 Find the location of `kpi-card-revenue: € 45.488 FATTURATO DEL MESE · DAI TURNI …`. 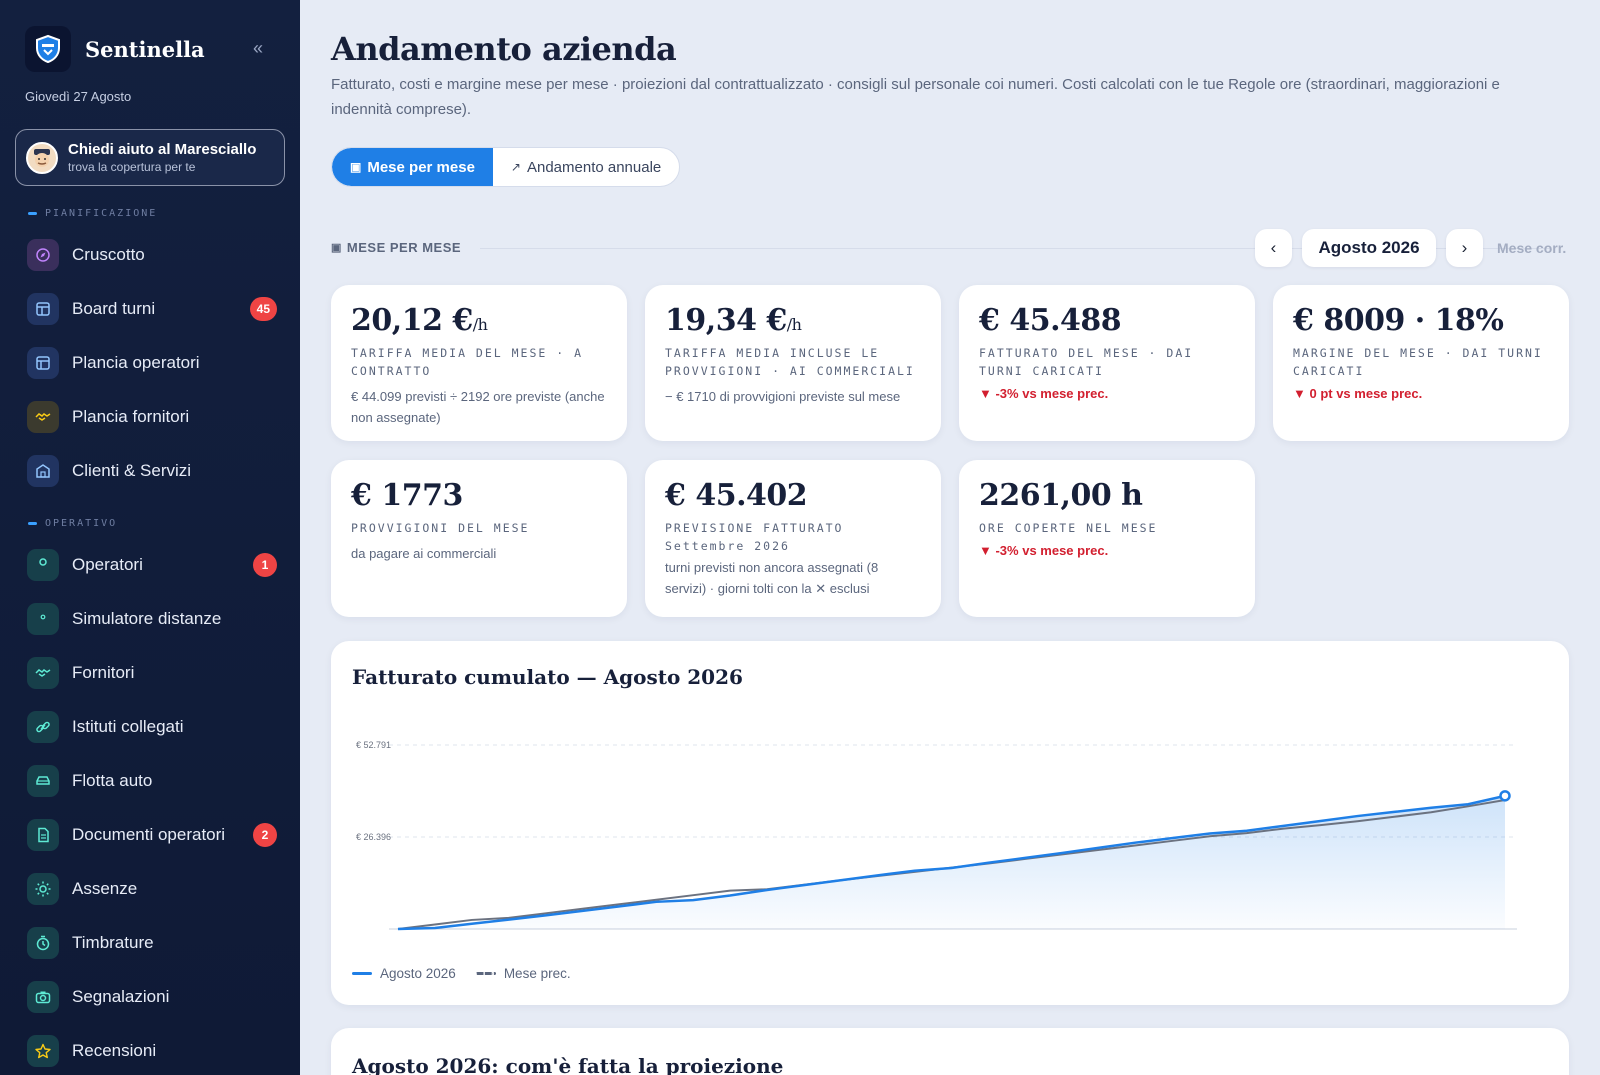

kpi-card-revenue: € 45.488 FATTURATO DEL MESE · DAI TURNI … is located at coordinates (1107, 363).